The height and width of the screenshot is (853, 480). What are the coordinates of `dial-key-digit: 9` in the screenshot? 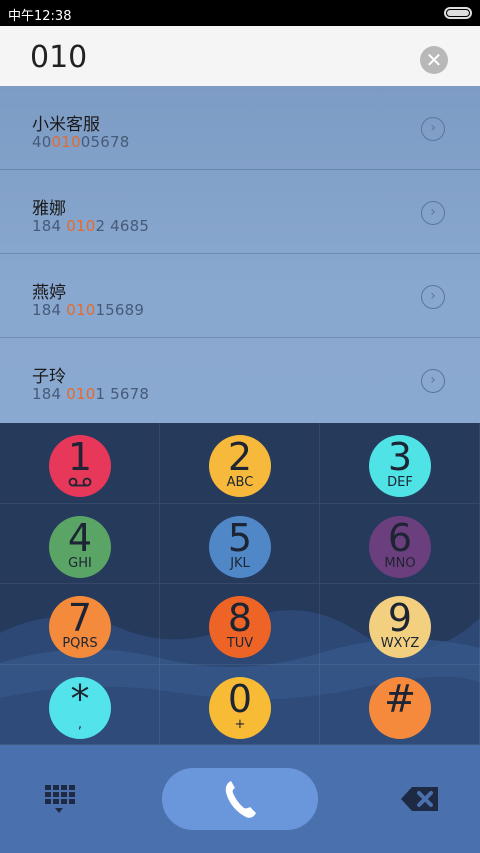 It's located at (400, 618).